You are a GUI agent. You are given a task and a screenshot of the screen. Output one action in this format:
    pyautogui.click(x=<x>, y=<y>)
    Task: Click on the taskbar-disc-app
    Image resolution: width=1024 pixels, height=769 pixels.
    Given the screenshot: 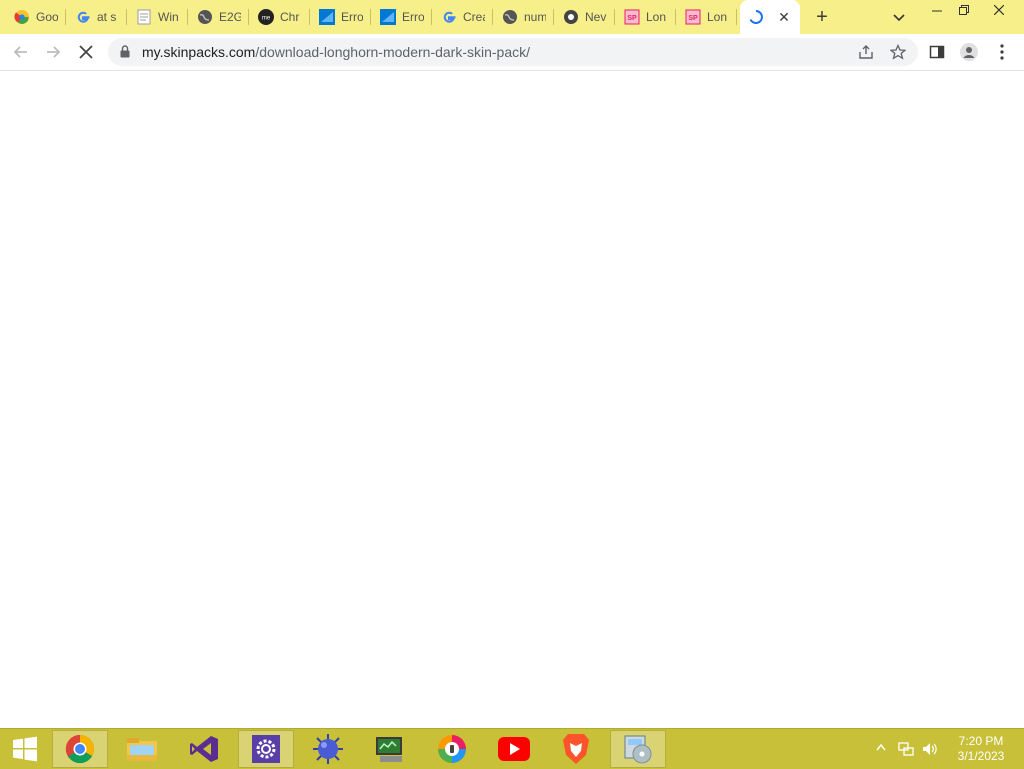 What is the action you would take?
    pyautogui.click(x=638, y=749)
    